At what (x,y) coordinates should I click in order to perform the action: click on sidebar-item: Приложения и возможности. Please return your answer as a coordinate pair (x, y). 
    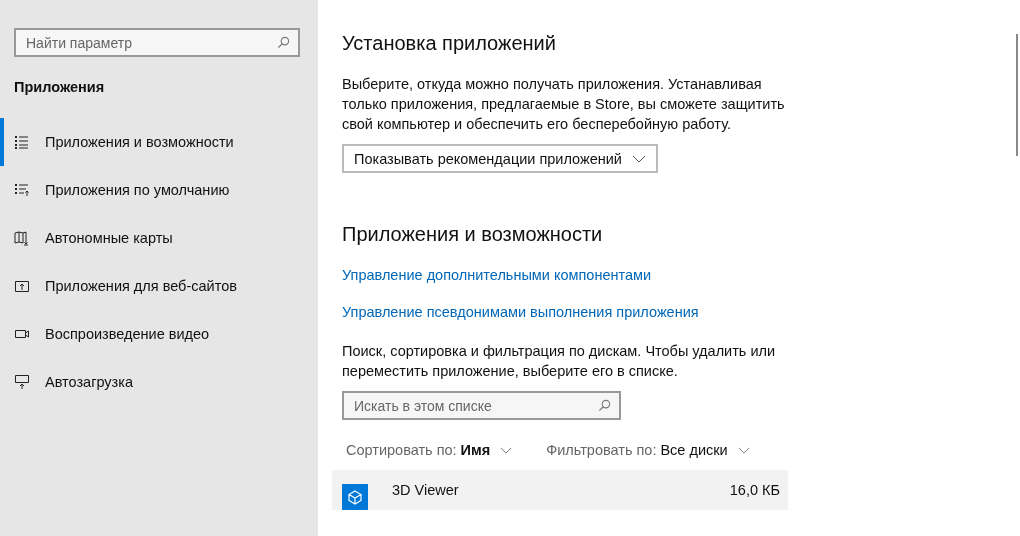
    Looking at the image, I should click on (159, 142).